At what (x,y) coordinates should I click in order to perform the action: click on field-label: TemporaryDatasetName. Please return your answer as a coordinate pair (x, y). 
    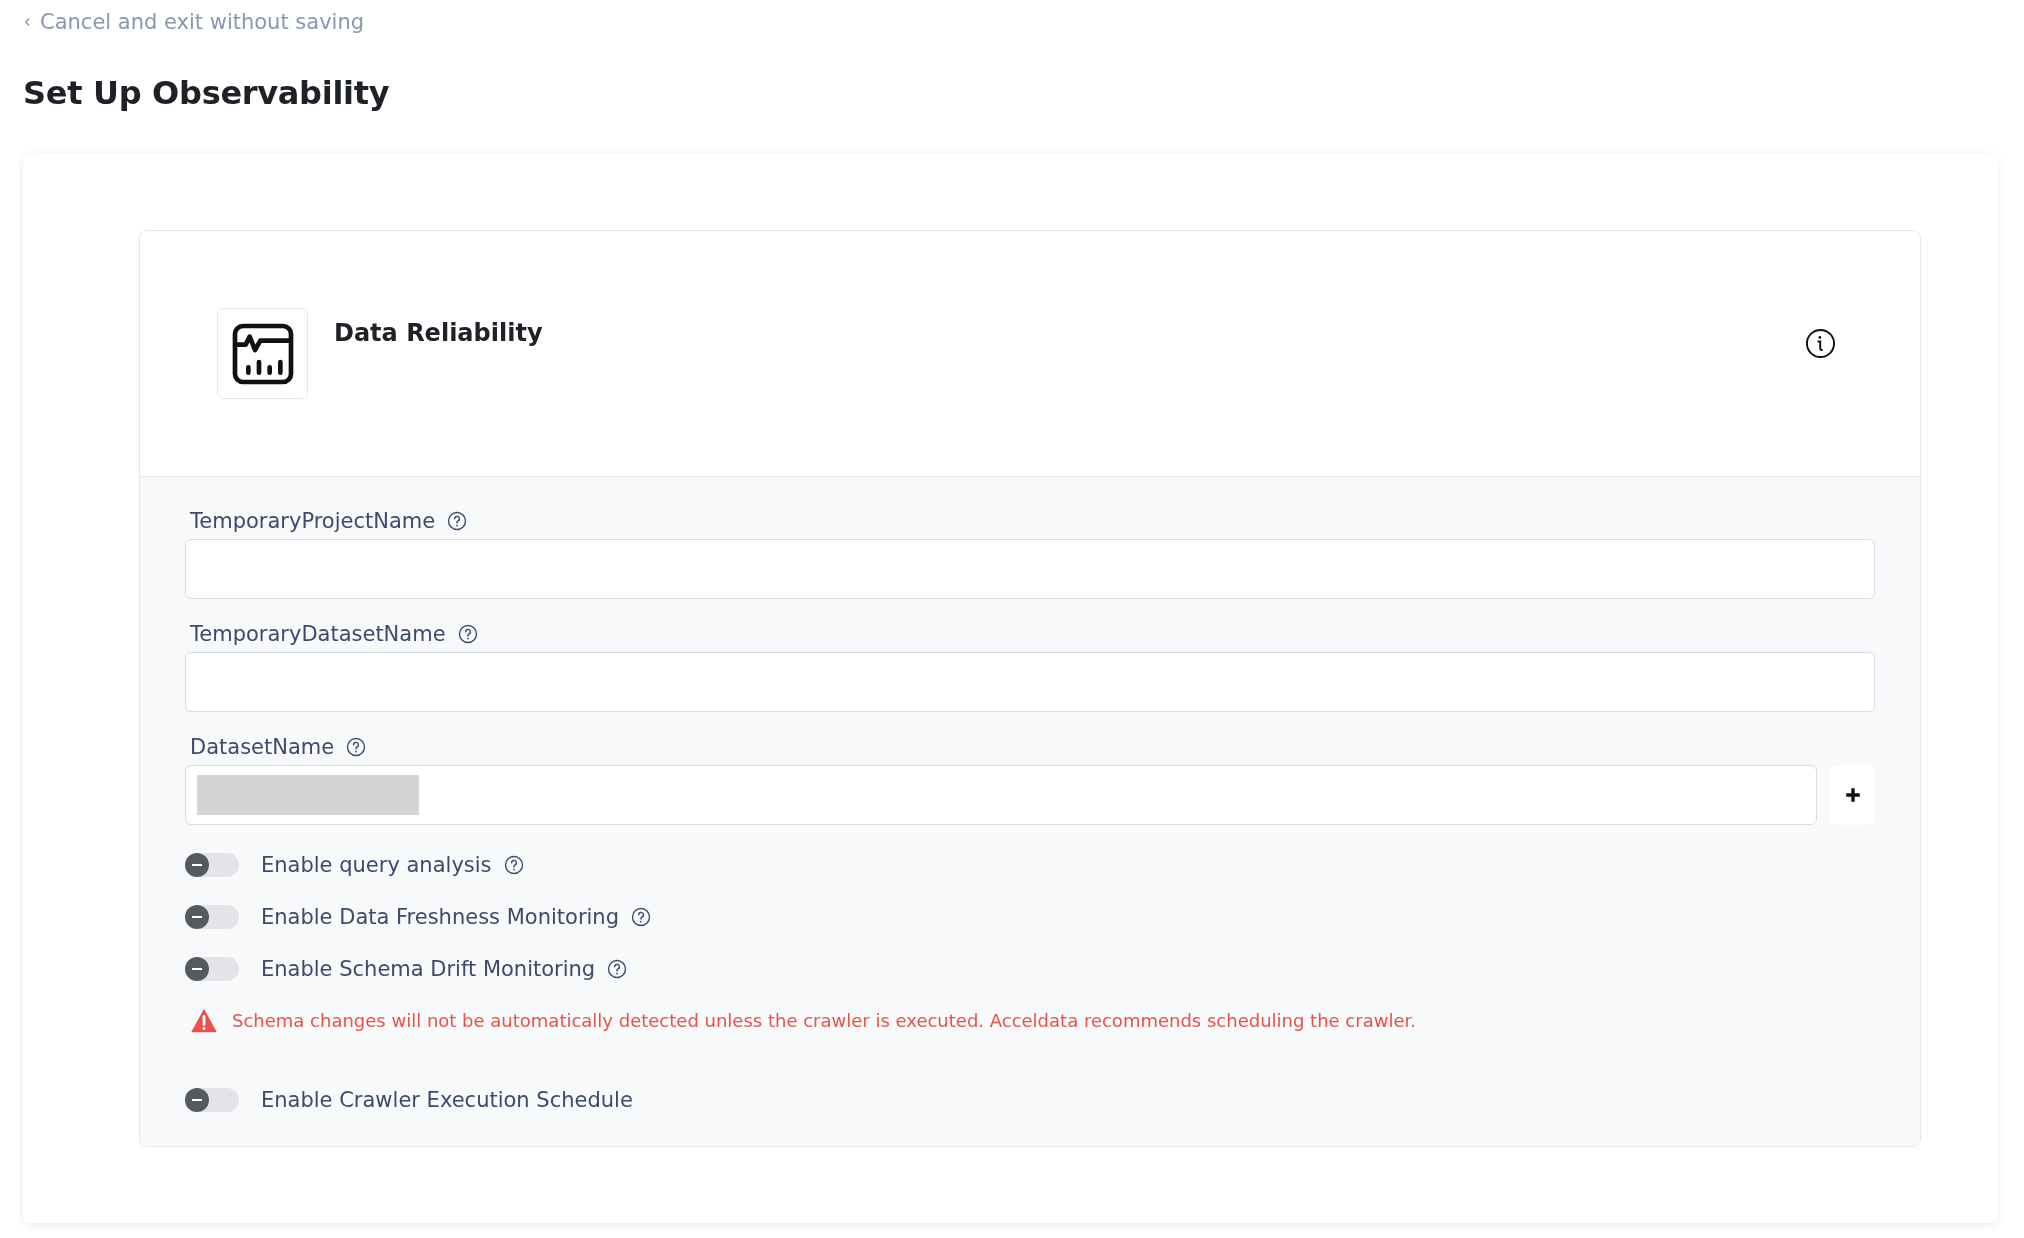
    Looking at the image, I should click on (318, 634).